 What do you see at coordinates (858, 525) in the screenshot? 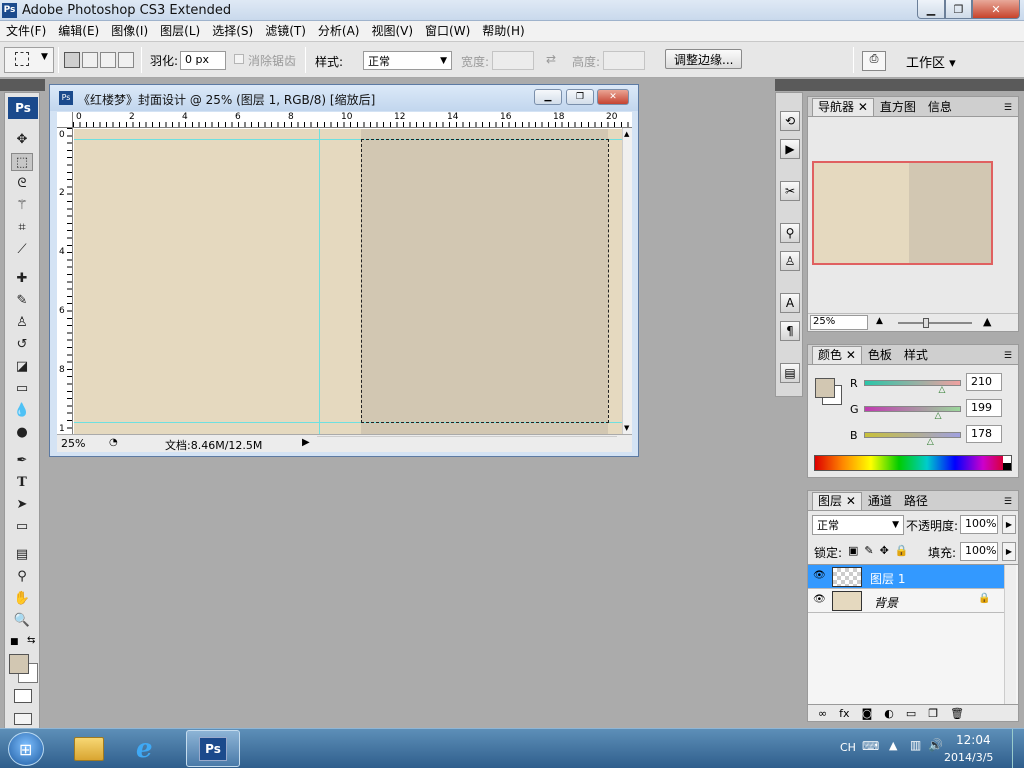
I see `blend-mode-select: 正常 ▼` at bounding box center [858, 525].